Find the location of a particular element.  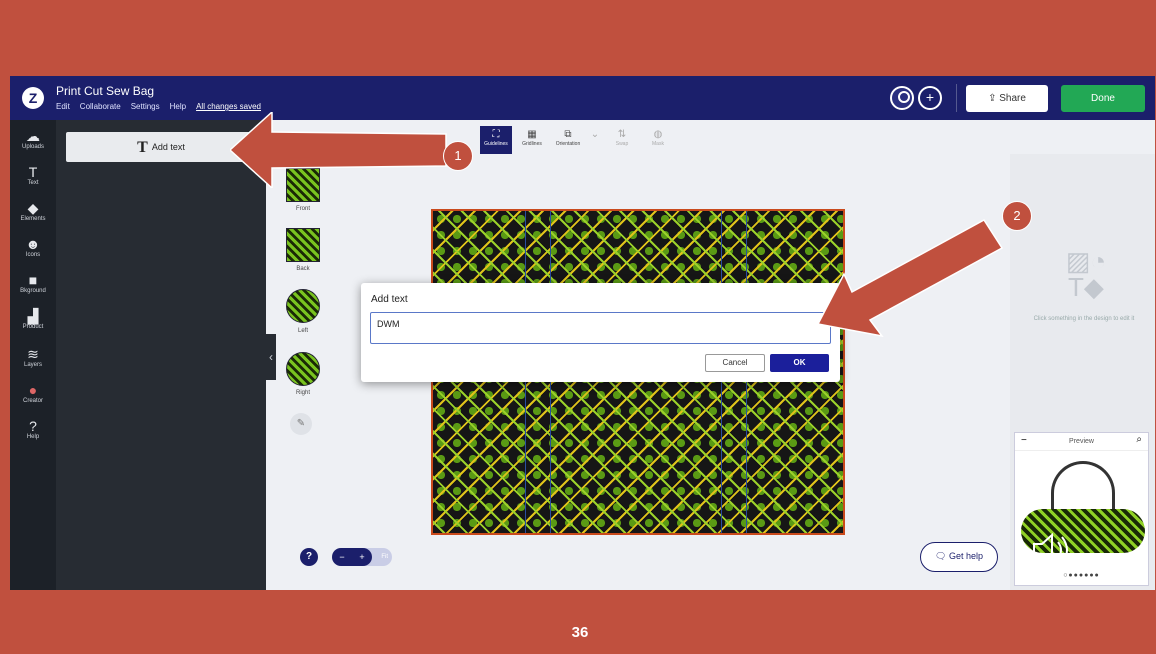

toolbar-swap: ⇅ Swap is located at coordinates (622, 140).